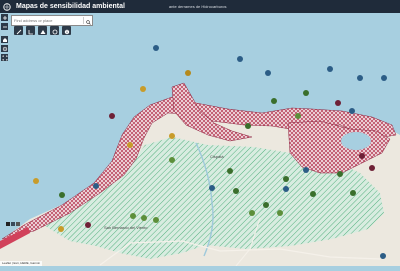  Describe the element at coordinates (4, 17) in the screenshot. I see `zoom-in-button` at that location.